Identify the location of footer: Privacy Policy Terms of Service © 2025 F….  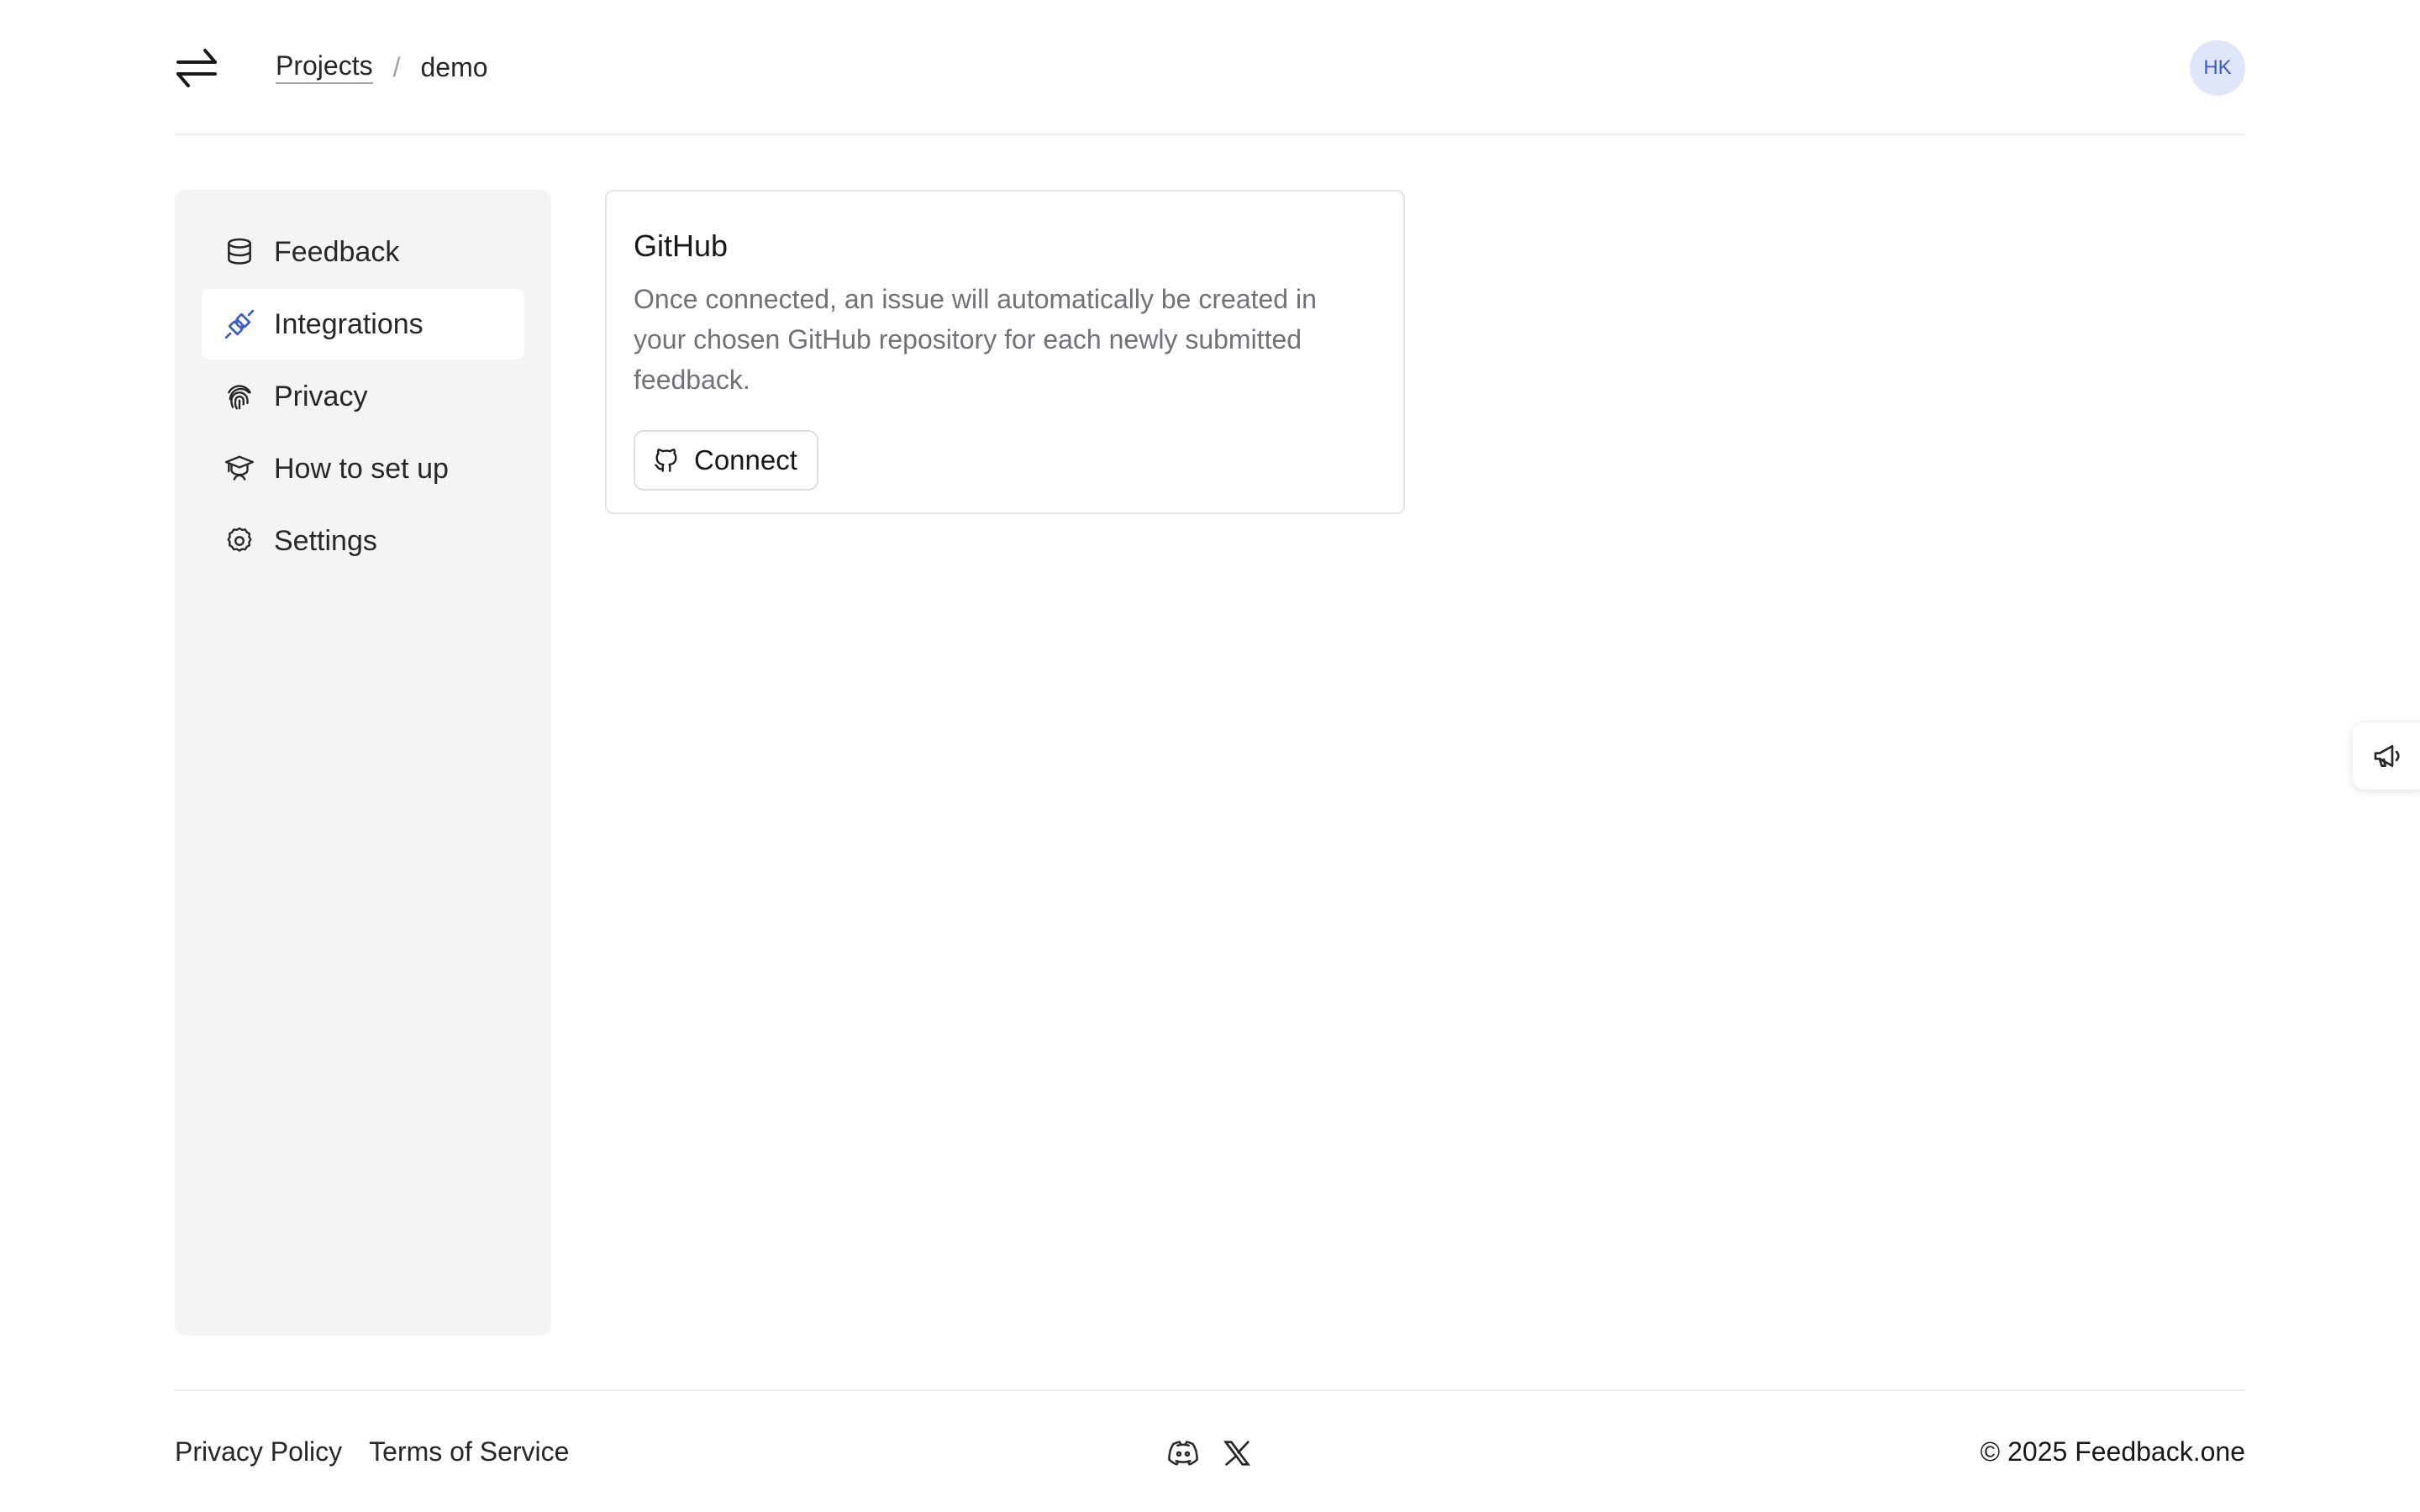
(1210, 1450).